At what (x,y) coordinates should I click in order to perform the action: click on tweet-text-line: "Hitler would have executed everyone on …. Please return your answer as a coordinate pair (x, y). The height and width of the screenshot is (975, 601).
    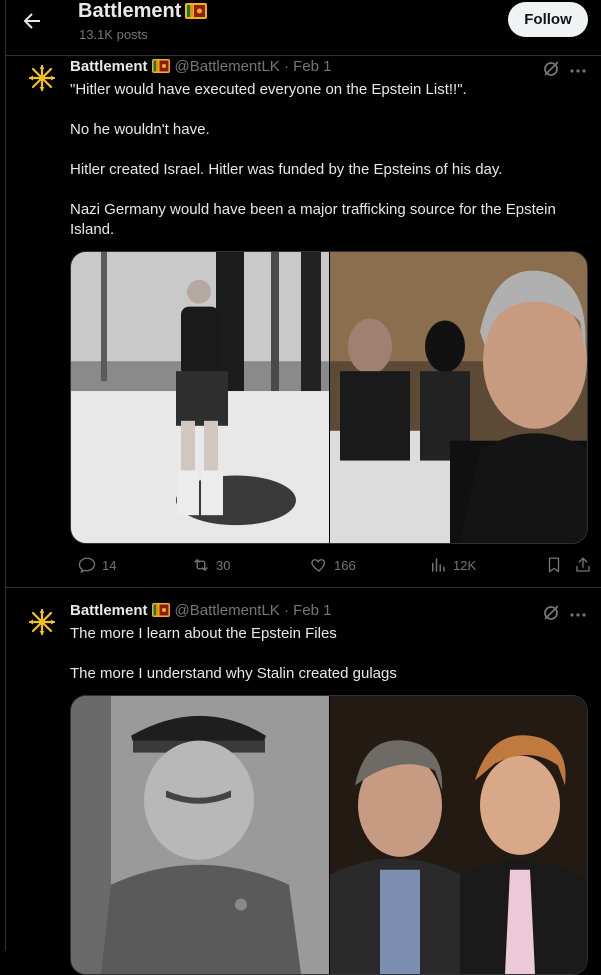
    Looking at the image, I should click on (268, 89).